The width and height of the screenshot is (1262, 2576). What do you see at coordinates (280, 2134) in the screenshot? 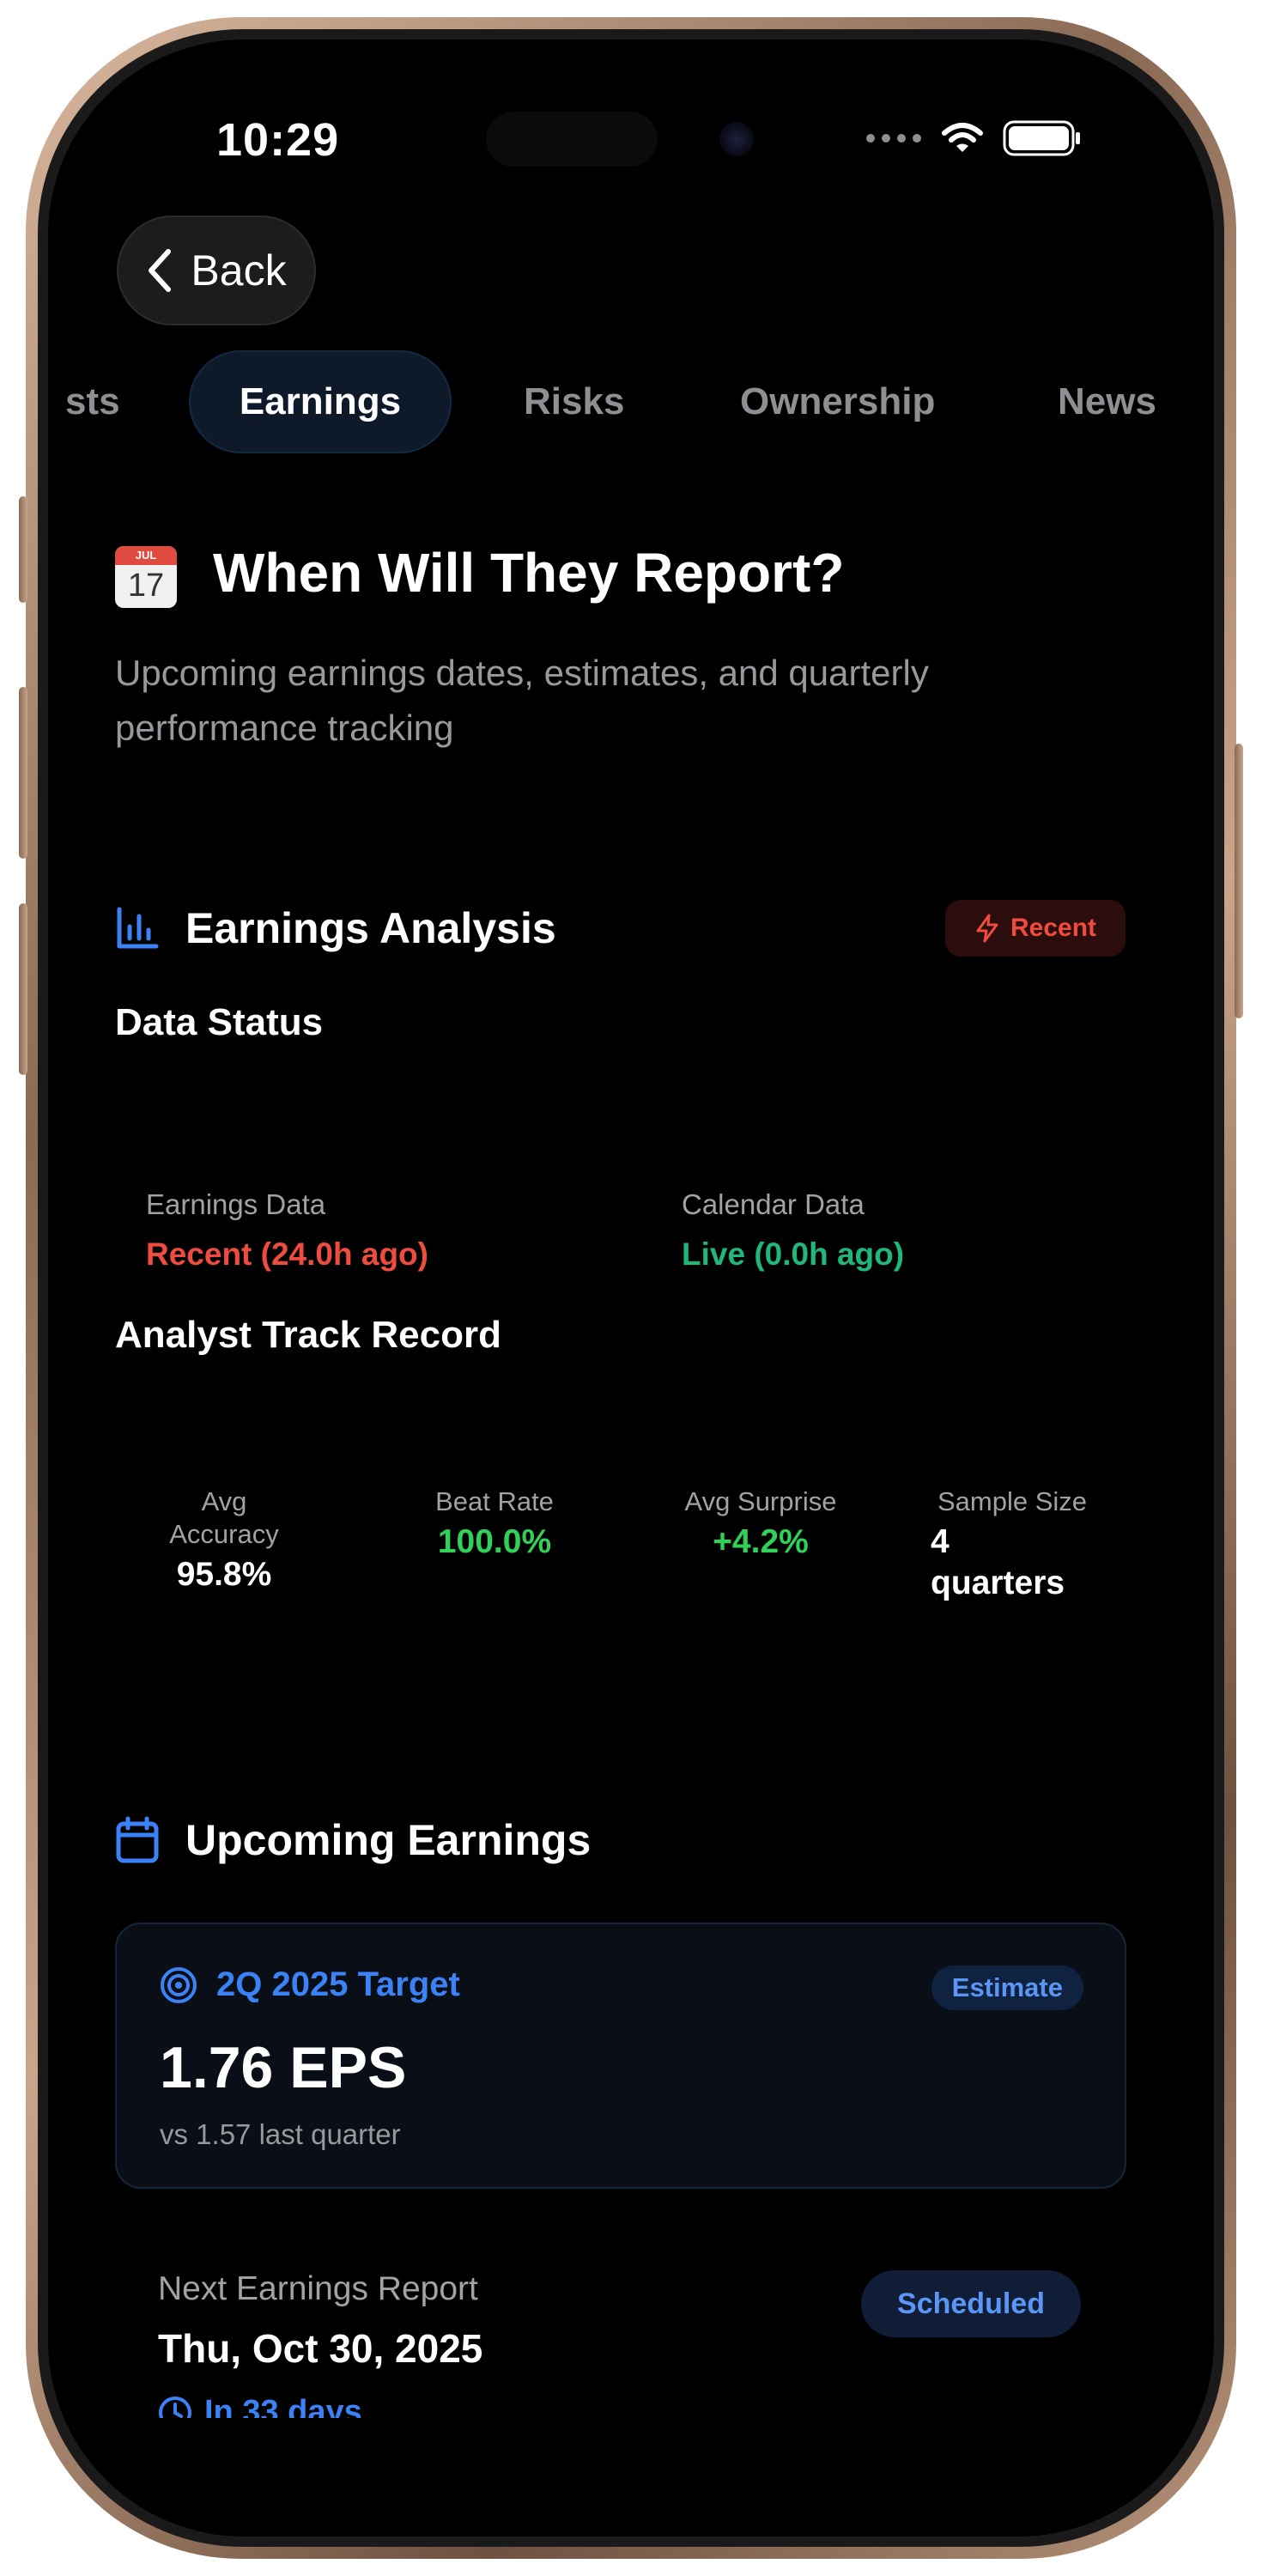
I see `target-comparison: vs 1.57 last quarter` at bounding box center [280, 2134].